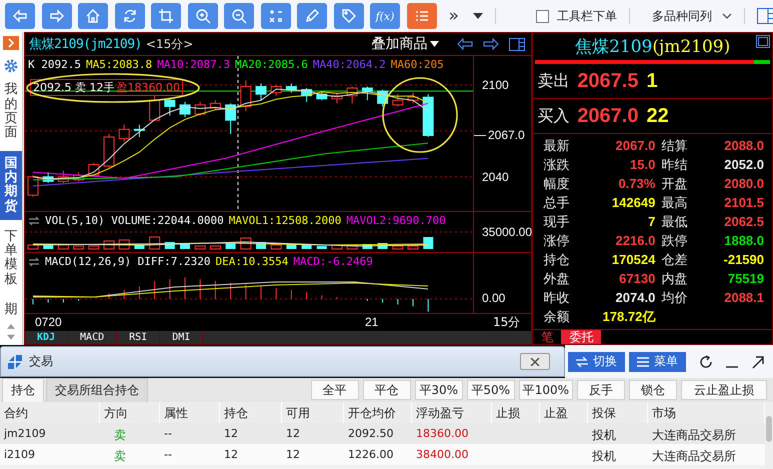 The height and width of the screenshot is (469, 773). Describe the element at coordinates (271, 64) in the screenshot. I see `legend-value: MA20:2085.6` at that location.